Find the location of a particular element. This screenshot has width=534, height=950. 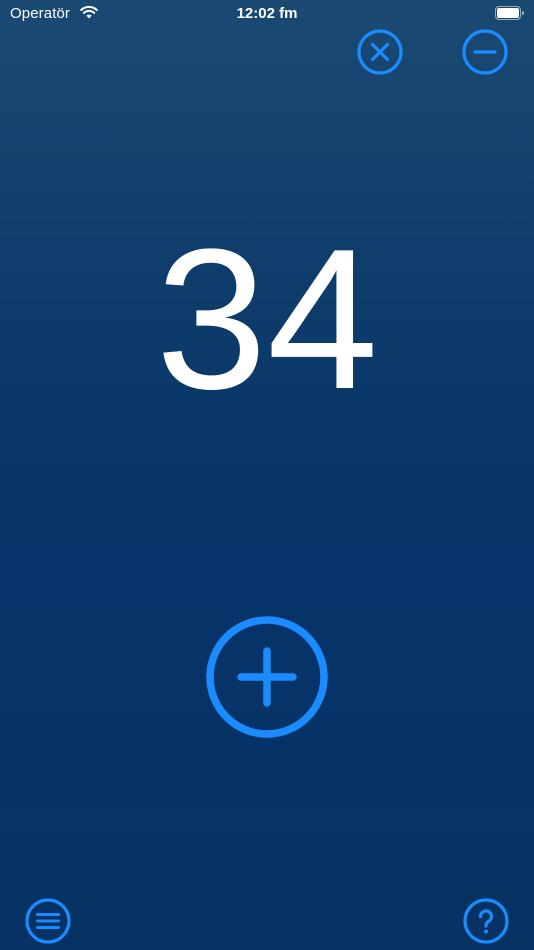

decrement-button is located at coordinates (485, 52).